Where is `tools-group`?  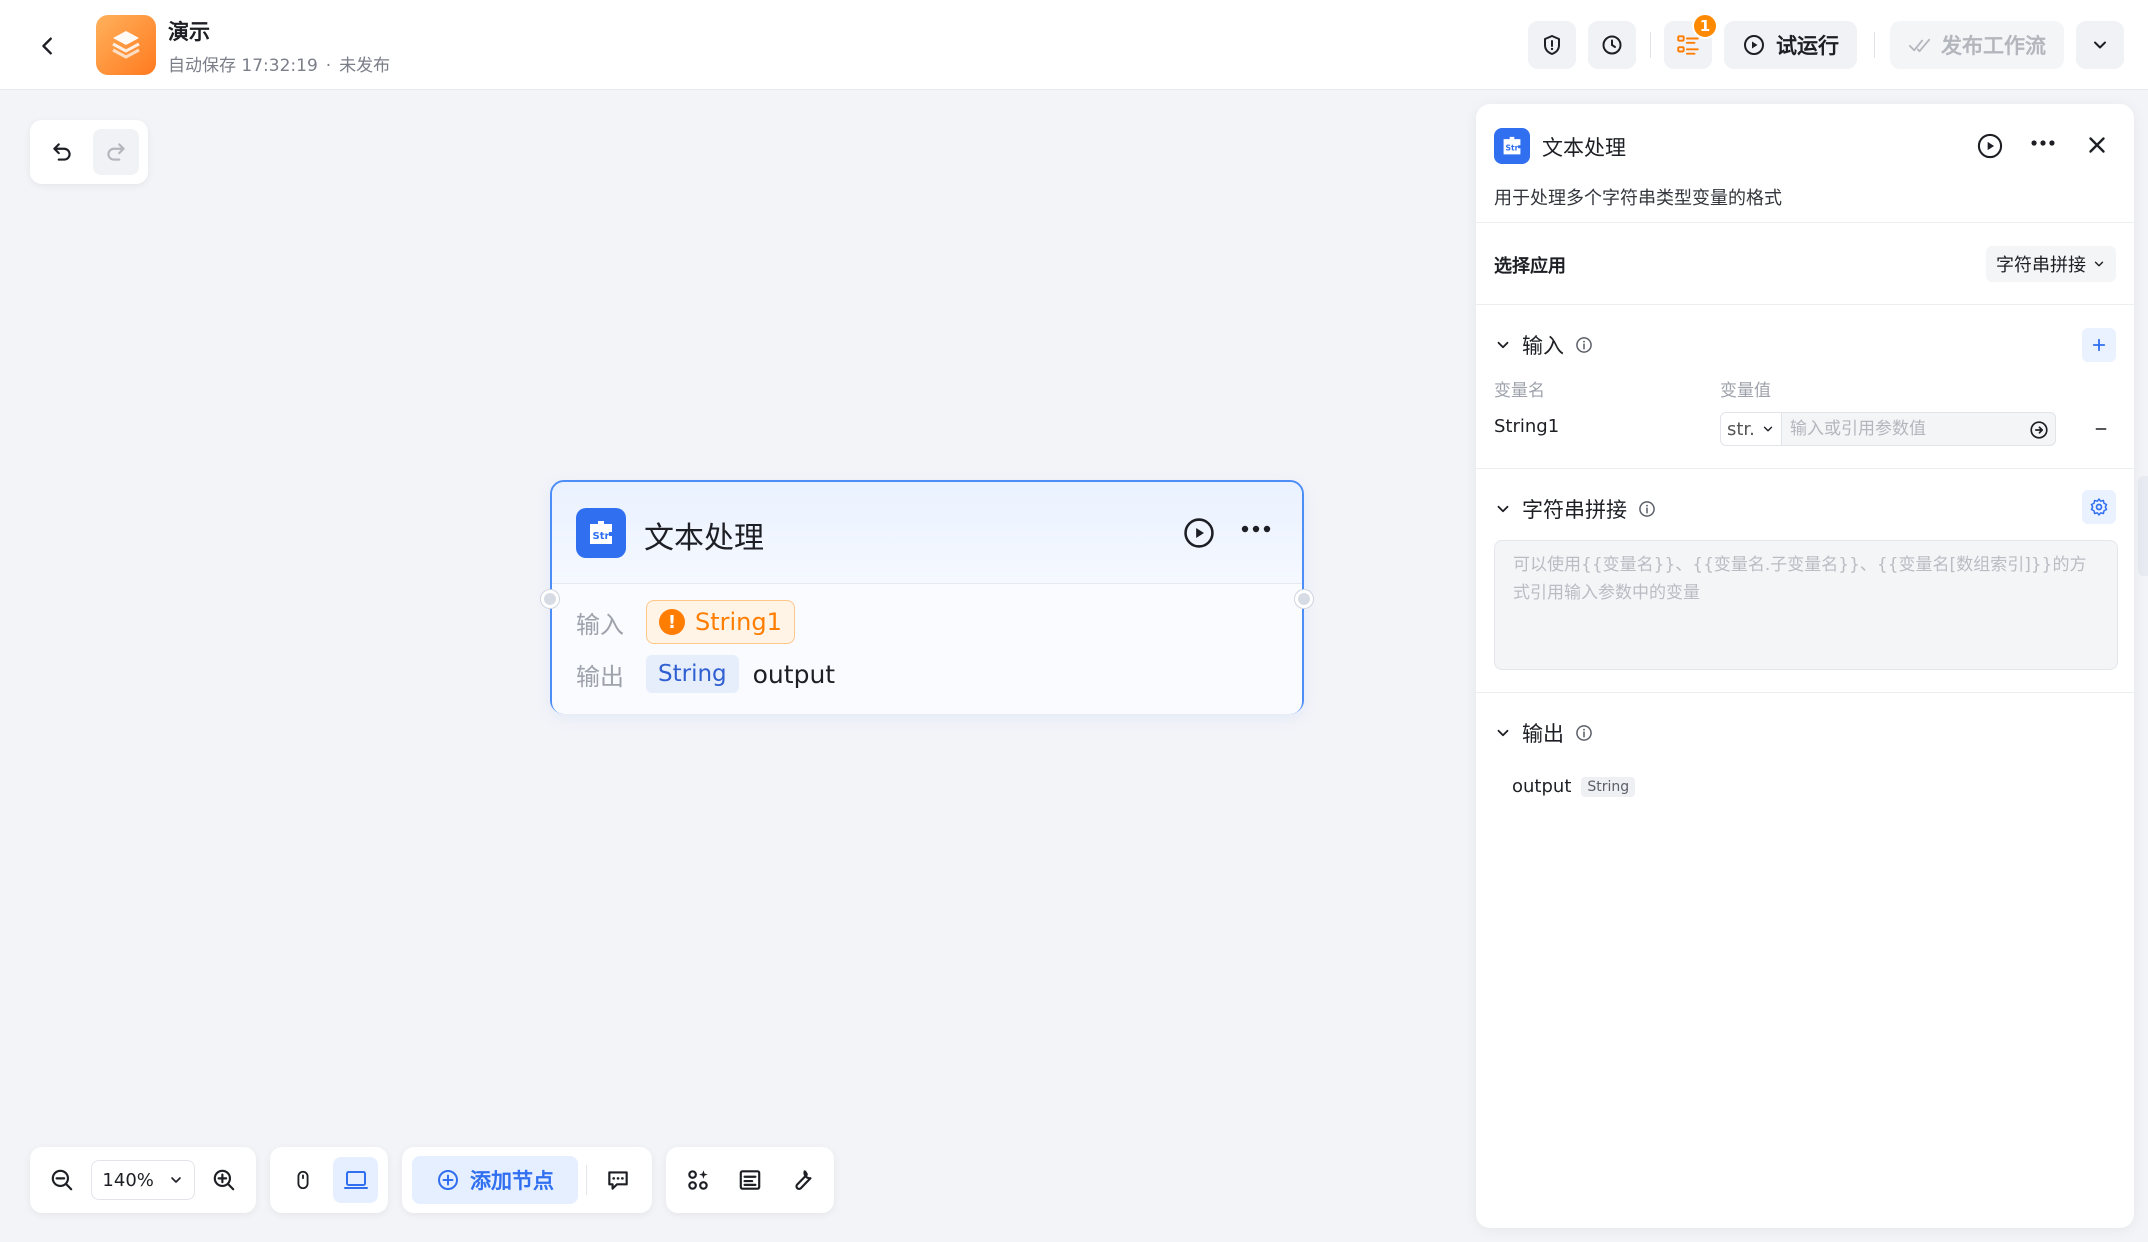
tools-group is located at coordinates (750, 1180).